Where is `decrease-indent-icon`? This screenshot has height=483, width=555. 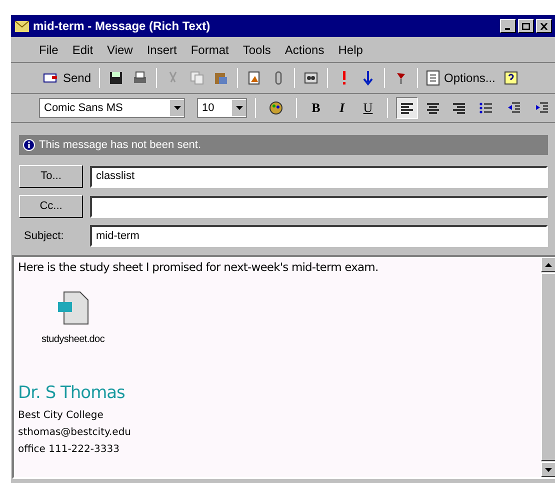
decrease-indent-icon is located at coordinates (514, 108).